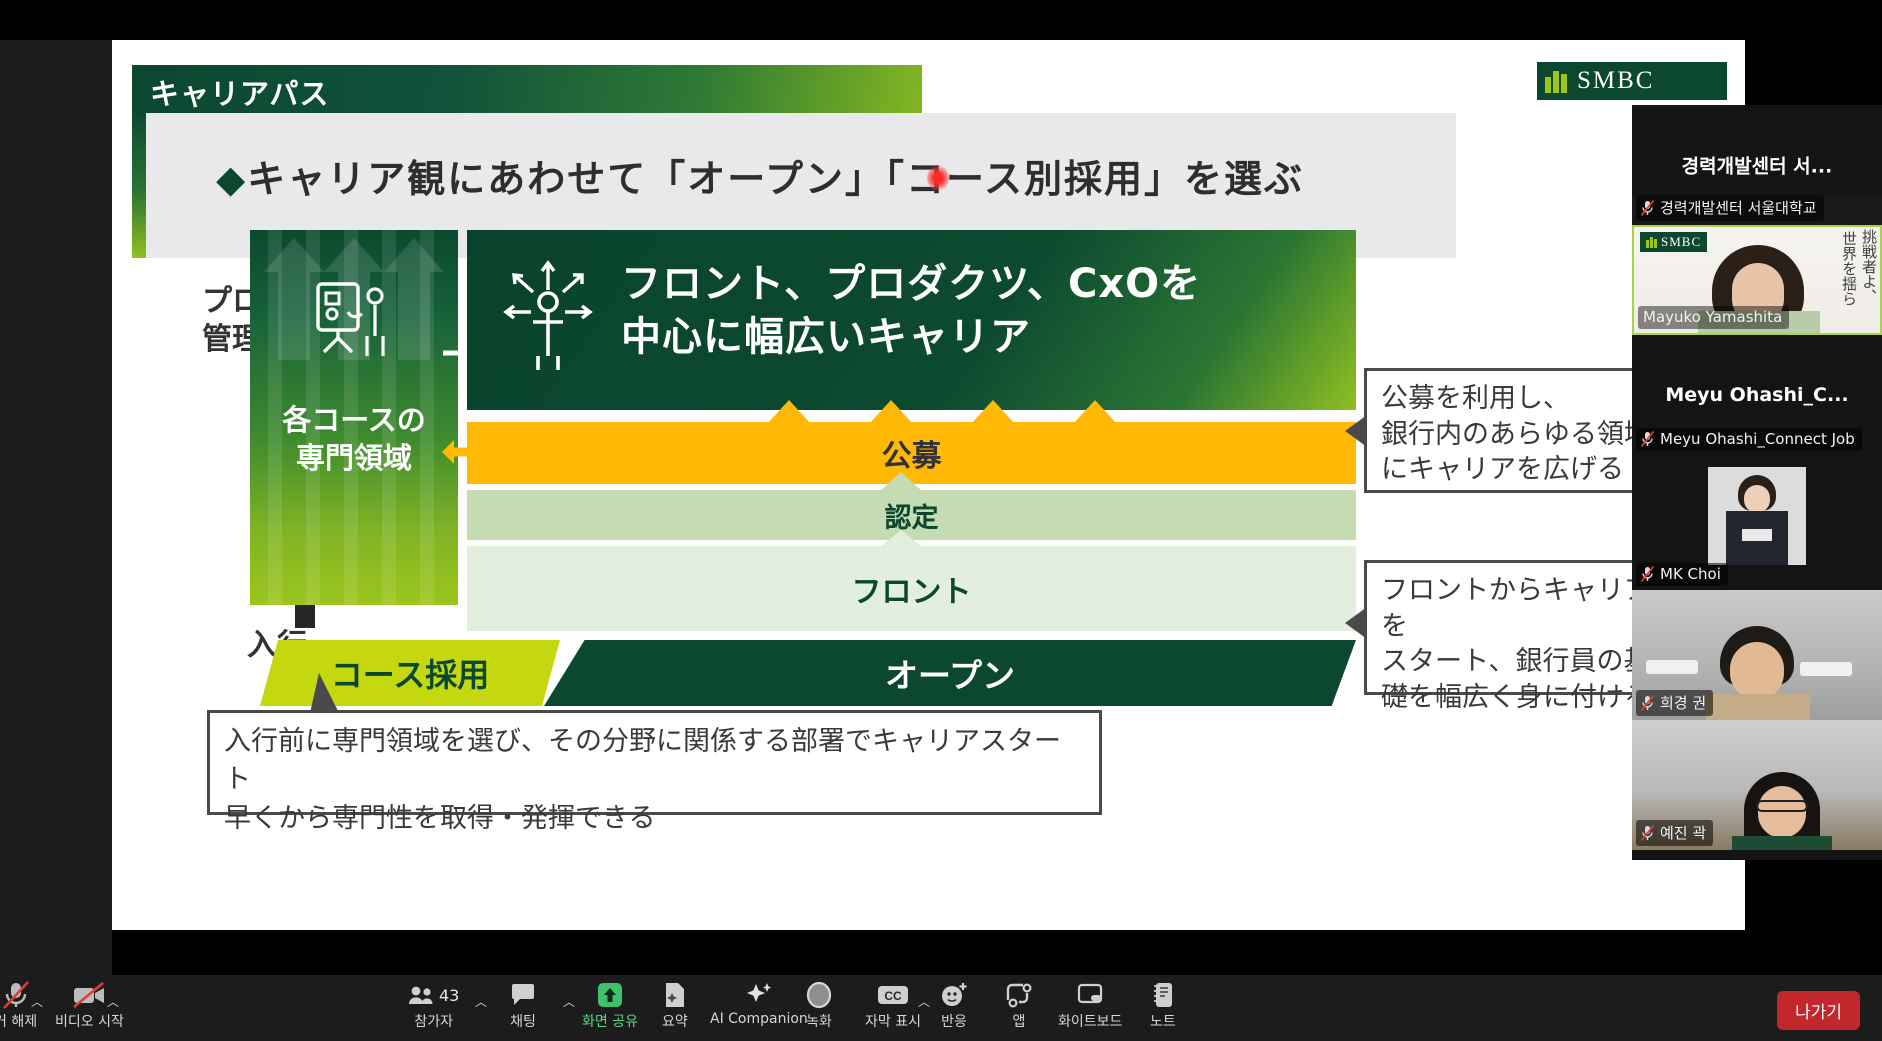 This screenshot has width=1882, height=1041. I want to click on captions-label: 자막 표시, so click(893, 1022).